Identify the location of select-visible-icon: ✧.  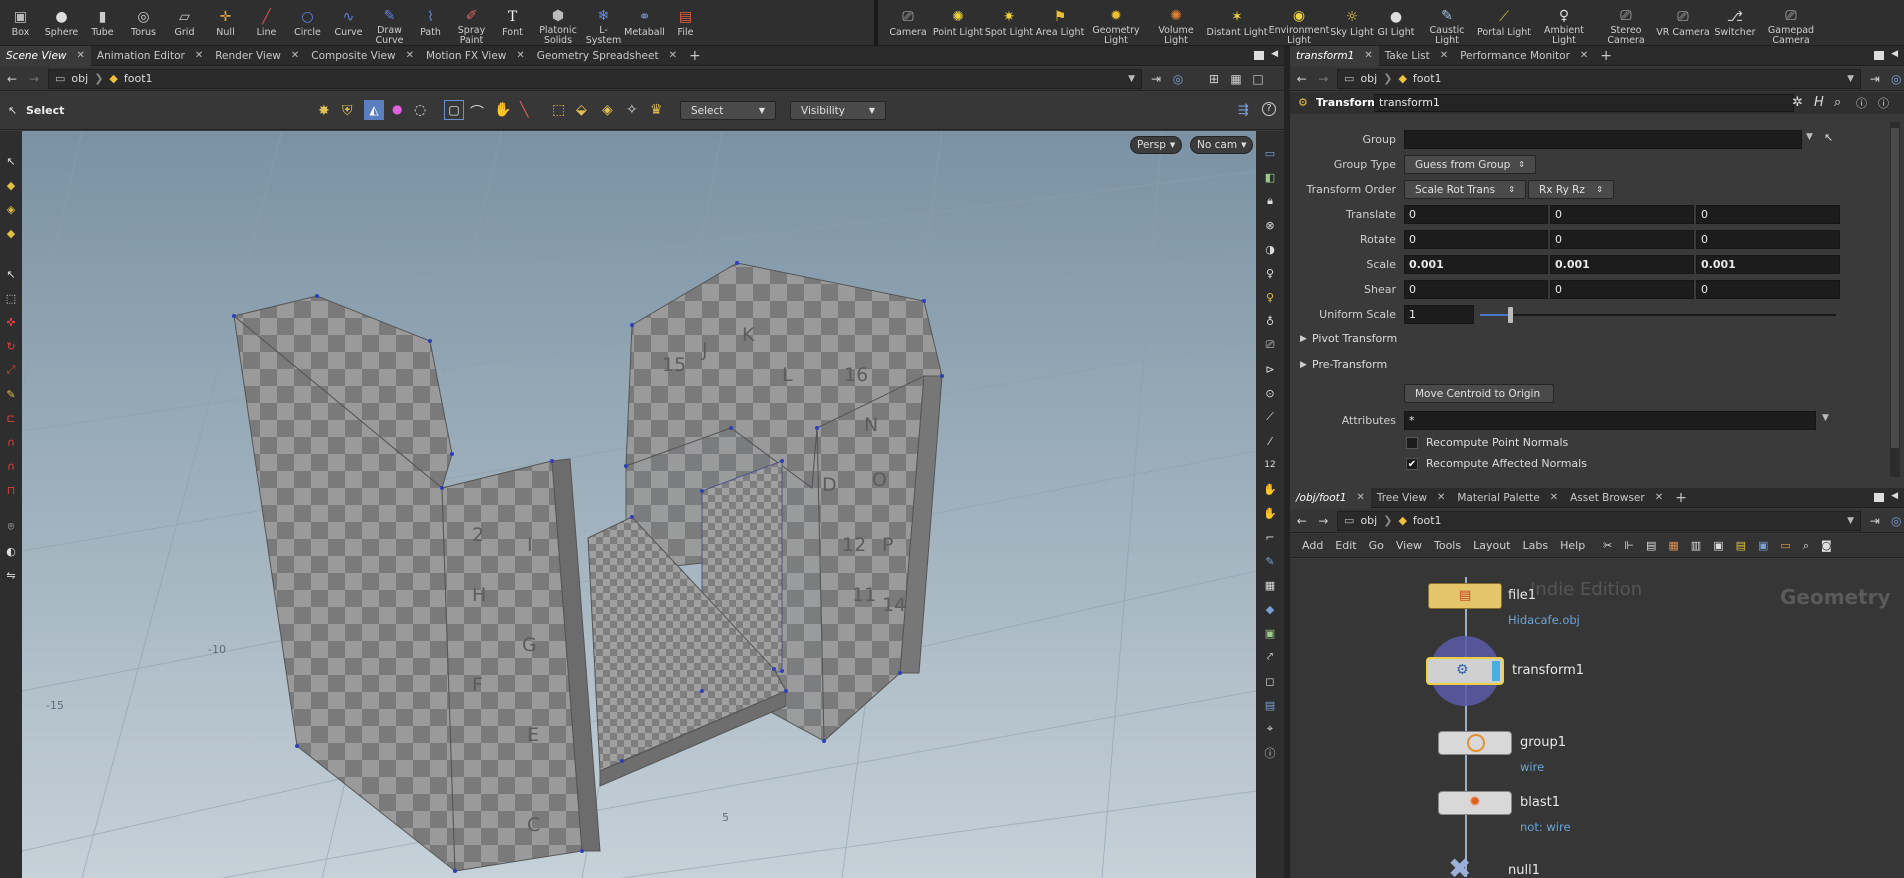
(632, 110).